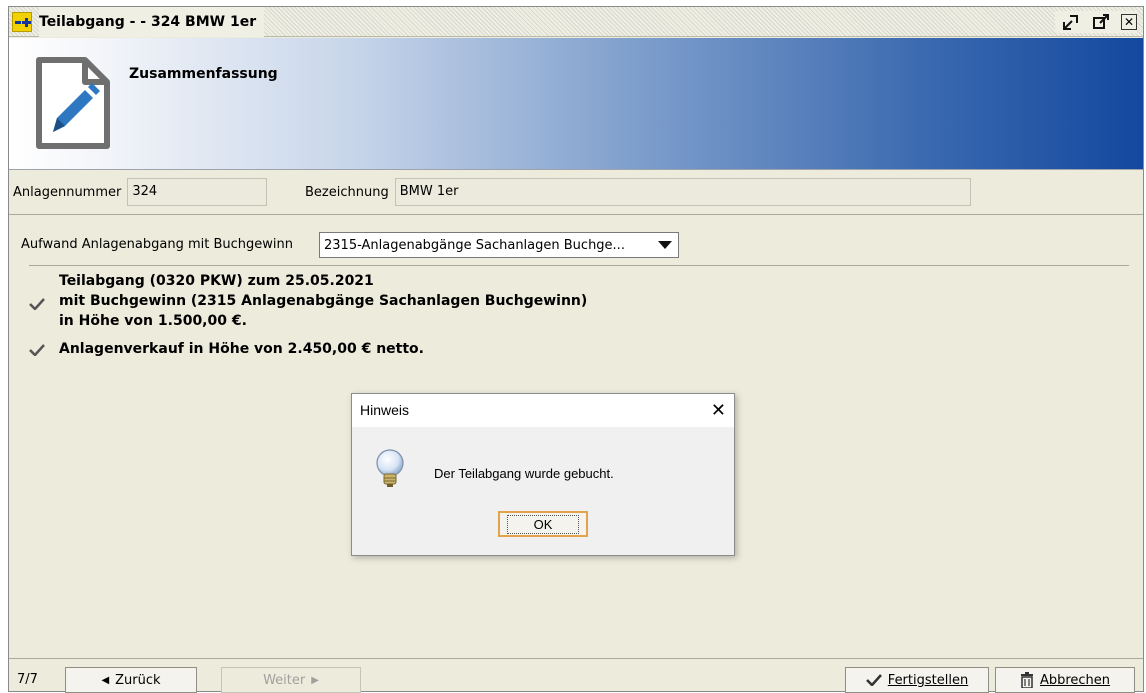 The image size is (1146, 693). I want to click on finish-button-label: Fertigstellen, so click(928, 680).